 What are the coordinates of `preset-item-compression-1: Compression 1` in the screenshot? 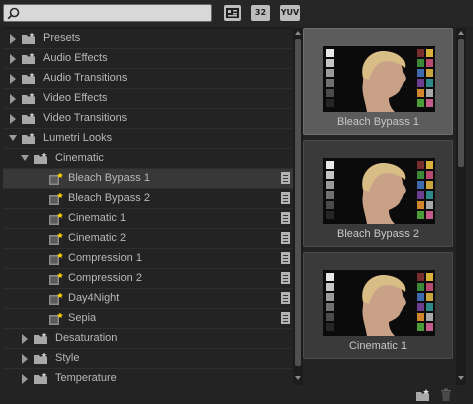 It's located at (148, 259).